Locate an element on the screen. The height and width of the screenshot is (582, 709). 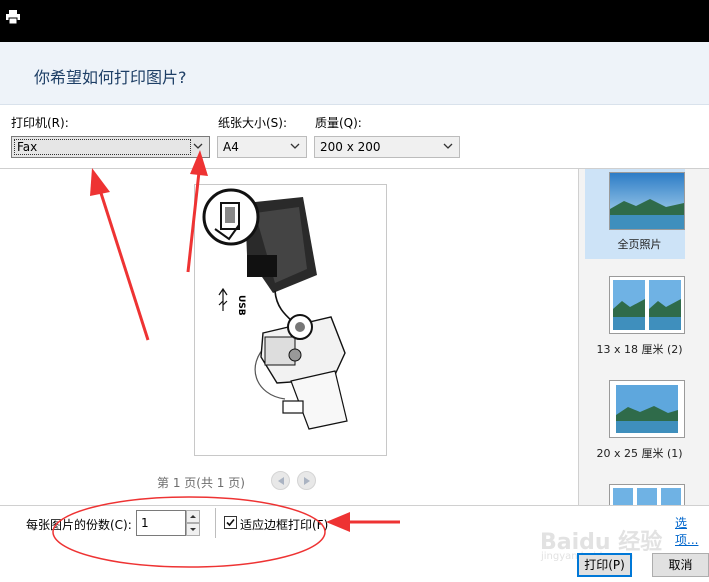
layout-item-partial is located at coordinates (644, 493).